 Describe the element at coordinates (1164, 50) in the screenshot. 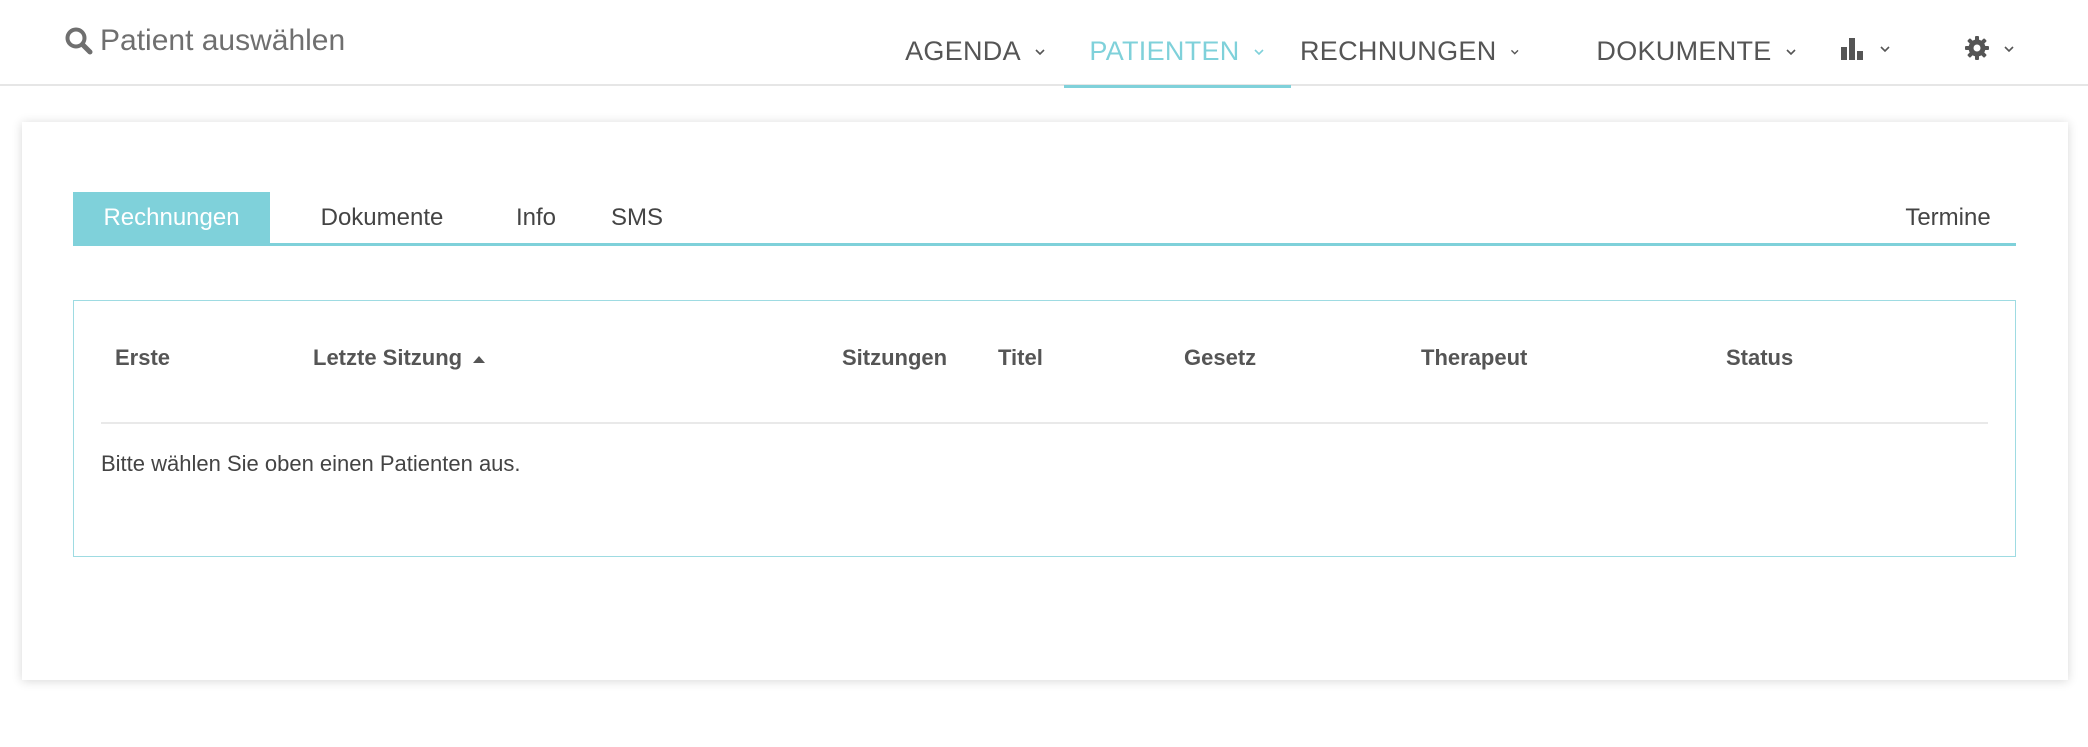

I see `nav-patienten-label: PATIENTEN` at that location.